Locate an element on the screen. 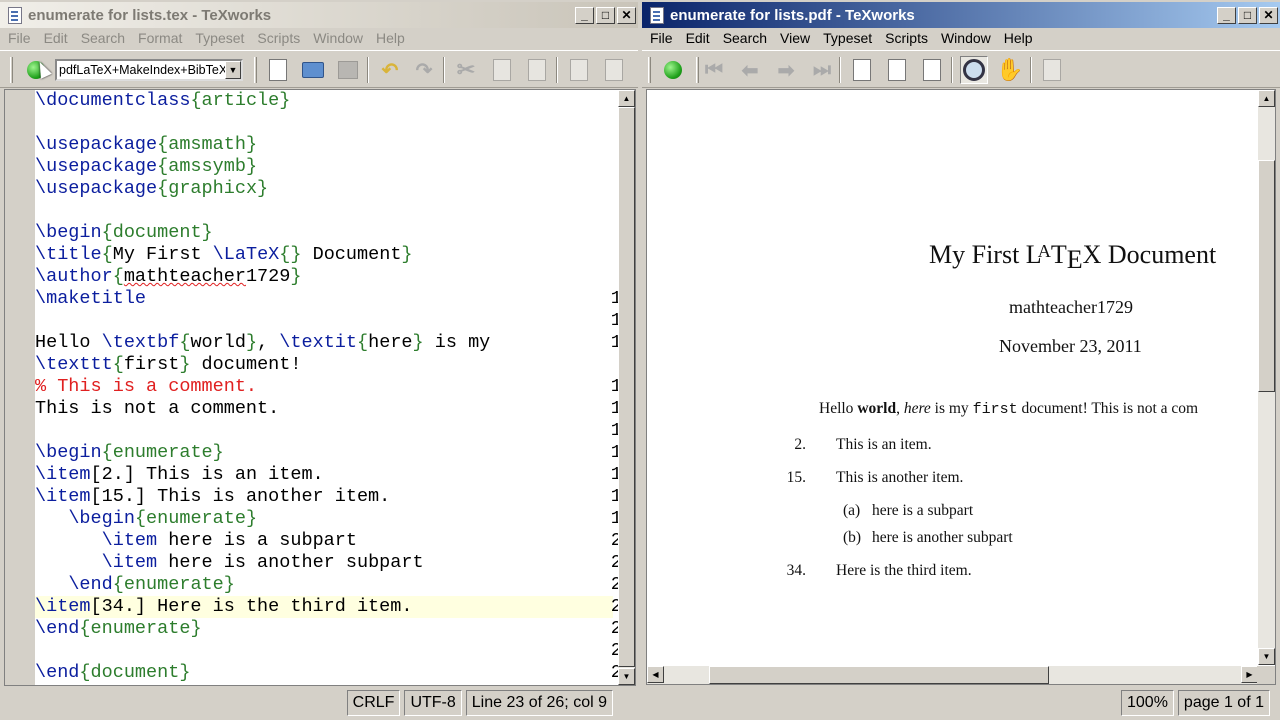  code-line: \end{document} is located at coordinates (112, 673).